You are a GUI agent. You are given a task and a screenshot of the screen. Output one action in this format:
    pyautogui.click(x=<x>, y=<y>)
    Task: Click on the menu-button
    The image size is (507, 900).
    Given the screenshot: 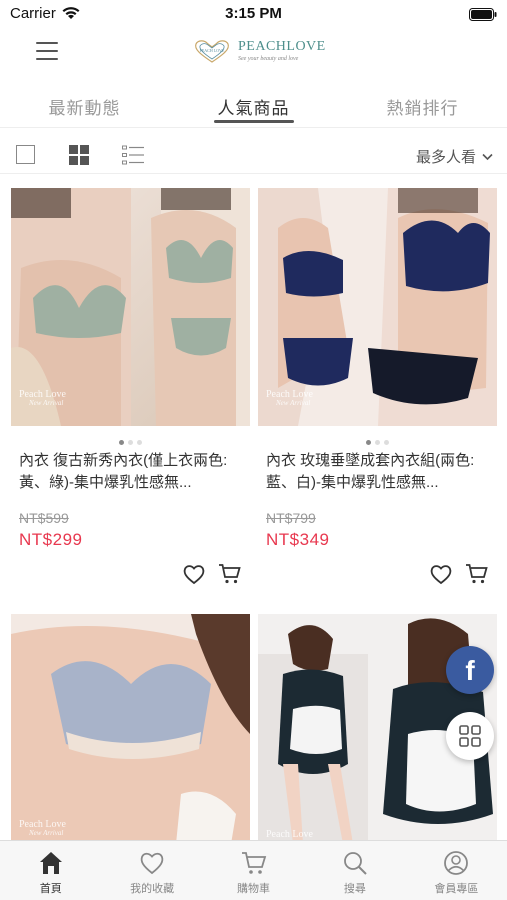 What is the action you would take?
    pyautogui.click(x=47, y=51)
    